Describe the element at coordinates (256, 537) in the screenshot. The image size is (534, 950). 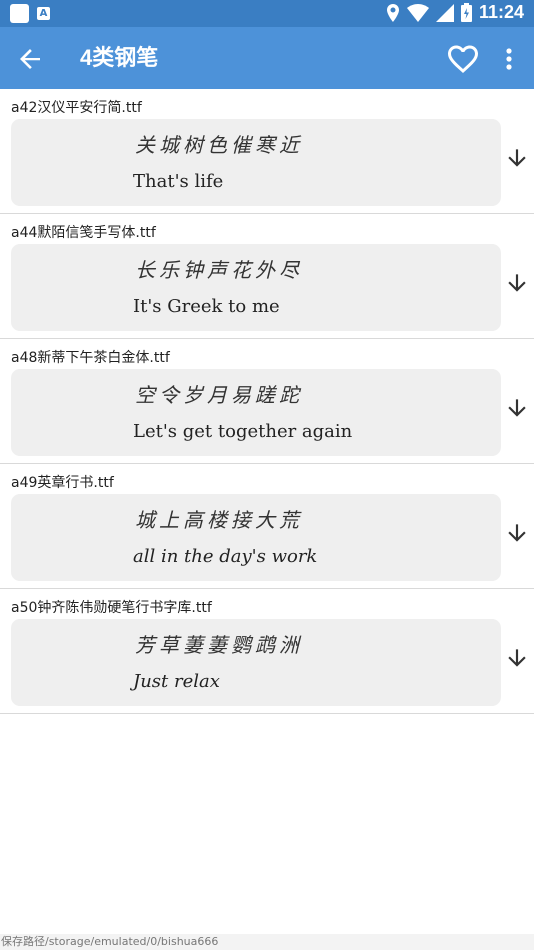
I see `font-preview-card: 城上高楼接大荒 all in the day's work` at that location.